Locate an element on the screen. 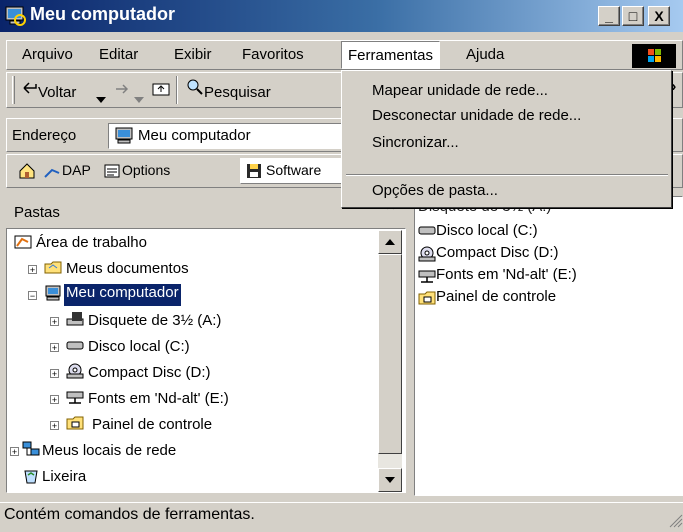  menu-ajuda: Ajuda is located at coordinates (485, 55).